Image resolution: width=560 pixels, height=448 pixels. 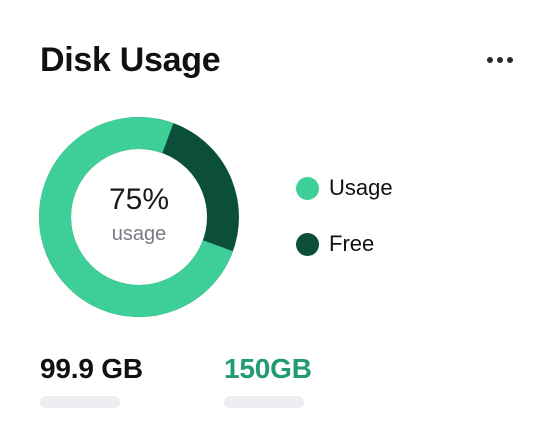 I want to click on usage-caption: usage, so click(x=139, y=234).